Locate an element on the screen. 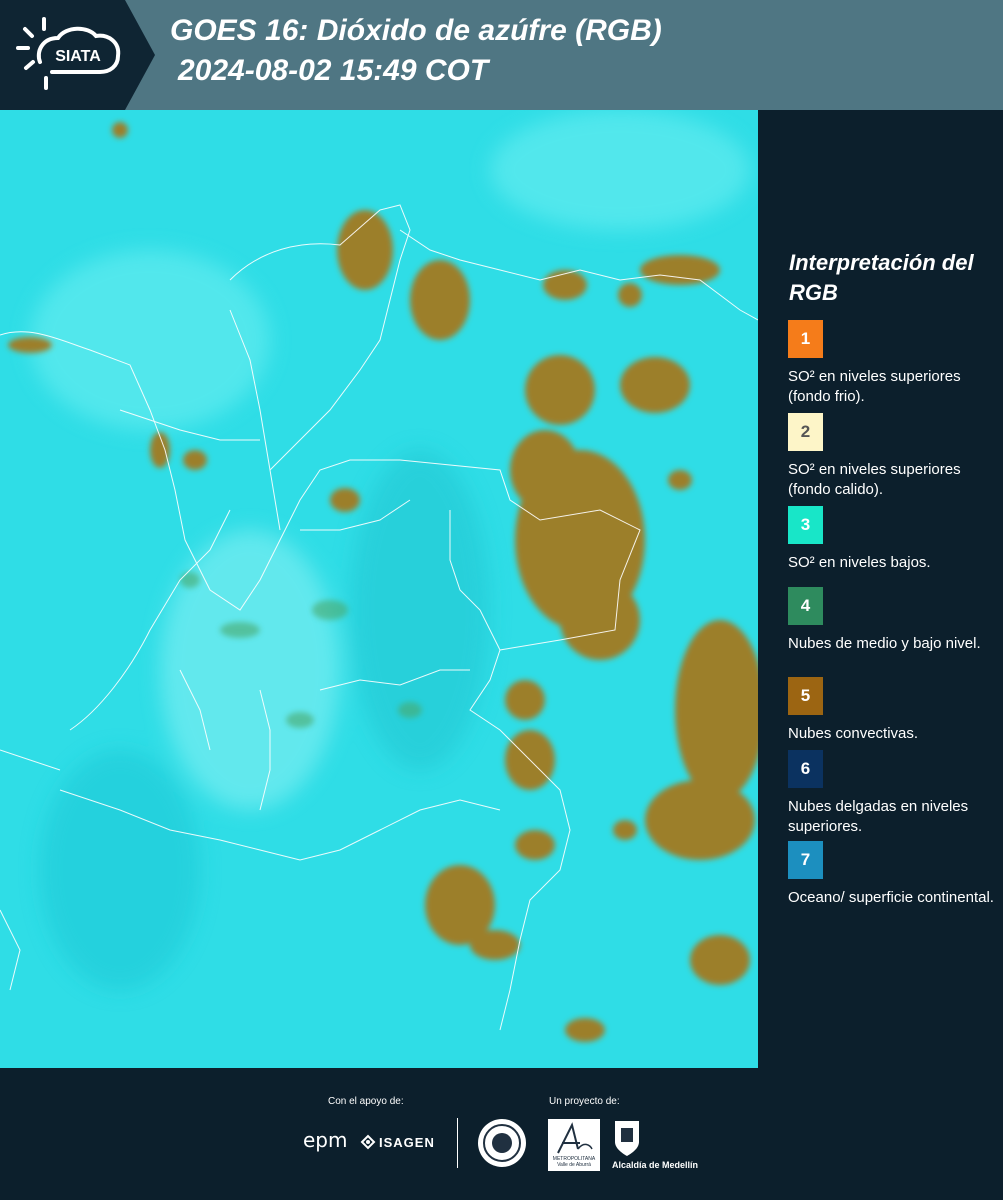 The width and height of the screenshot is (1003, 1200). legend-label-6: Nubes delgadas en niveles superiores. is located at coordinates (878, 816).